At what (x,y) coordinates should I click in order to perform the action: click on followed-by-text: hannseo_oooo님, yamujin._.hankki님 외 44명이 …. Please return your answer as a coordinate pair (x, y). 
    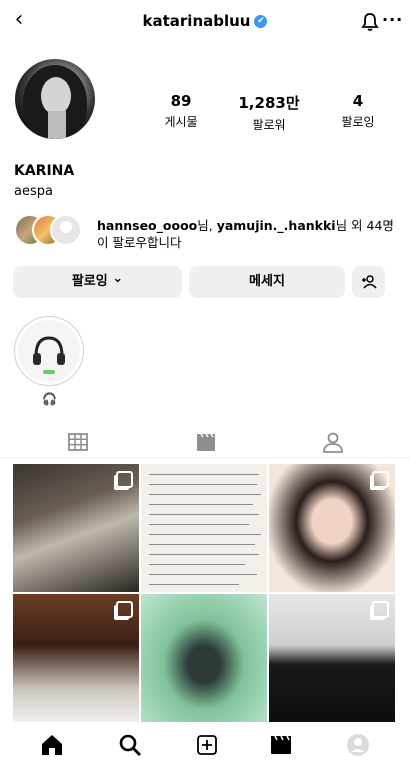
    Looking at the image, I should click on (247, 234).